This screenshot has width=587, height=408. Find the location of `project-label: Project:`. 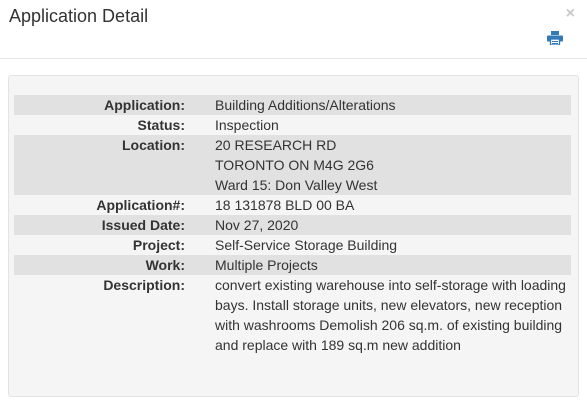

project-label: Project: is located at coordinates (158, 245).